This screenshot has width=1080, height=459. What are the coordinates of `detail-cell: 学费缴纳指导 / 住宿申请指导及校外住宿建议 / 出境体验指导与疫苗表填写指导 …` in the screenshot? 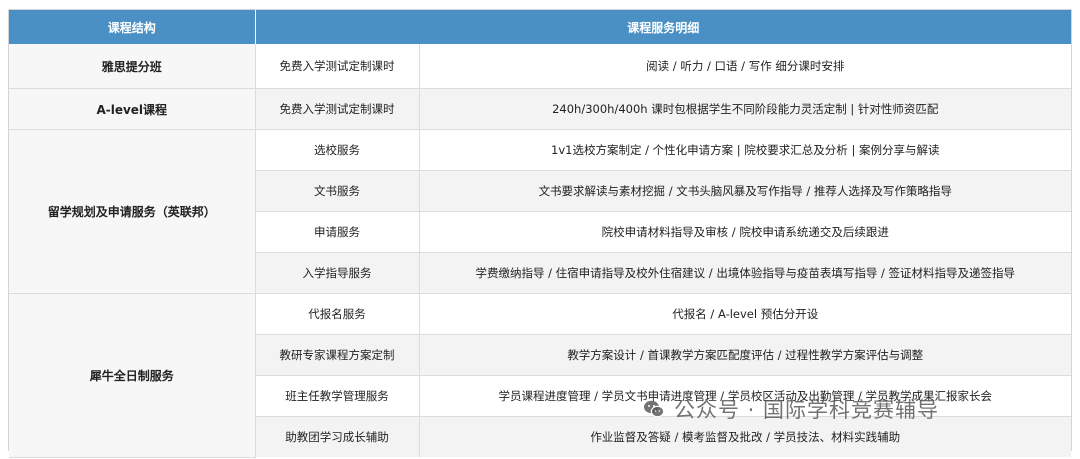 It's located at (745, 273).